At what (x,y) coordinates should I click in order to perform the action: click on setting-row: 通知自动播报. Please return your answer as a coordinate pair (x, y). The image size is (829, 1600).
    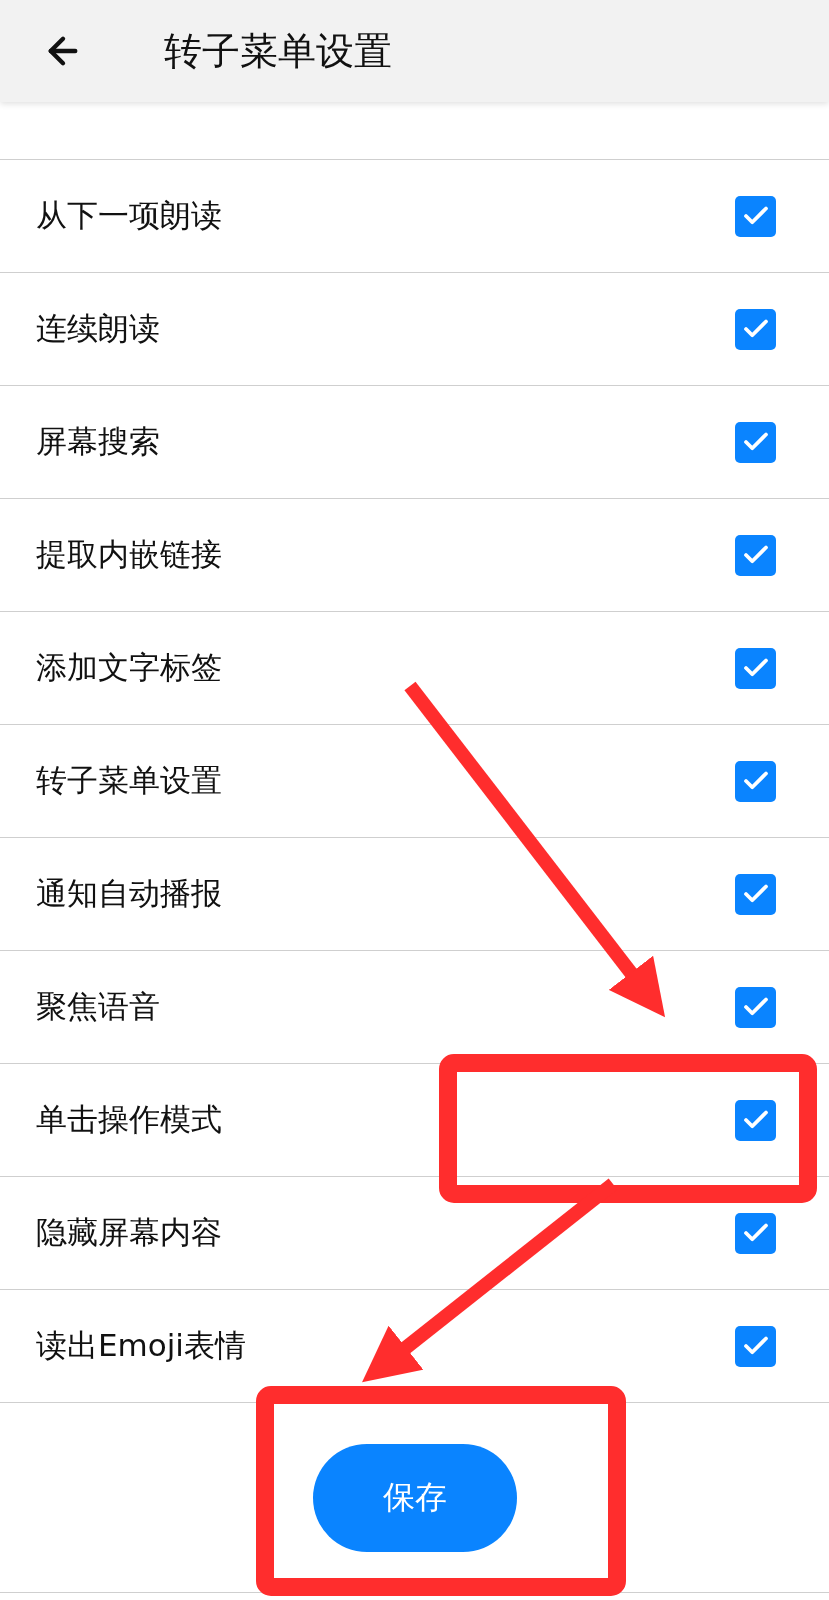
    Looking at the image, I should click on (414, 894).